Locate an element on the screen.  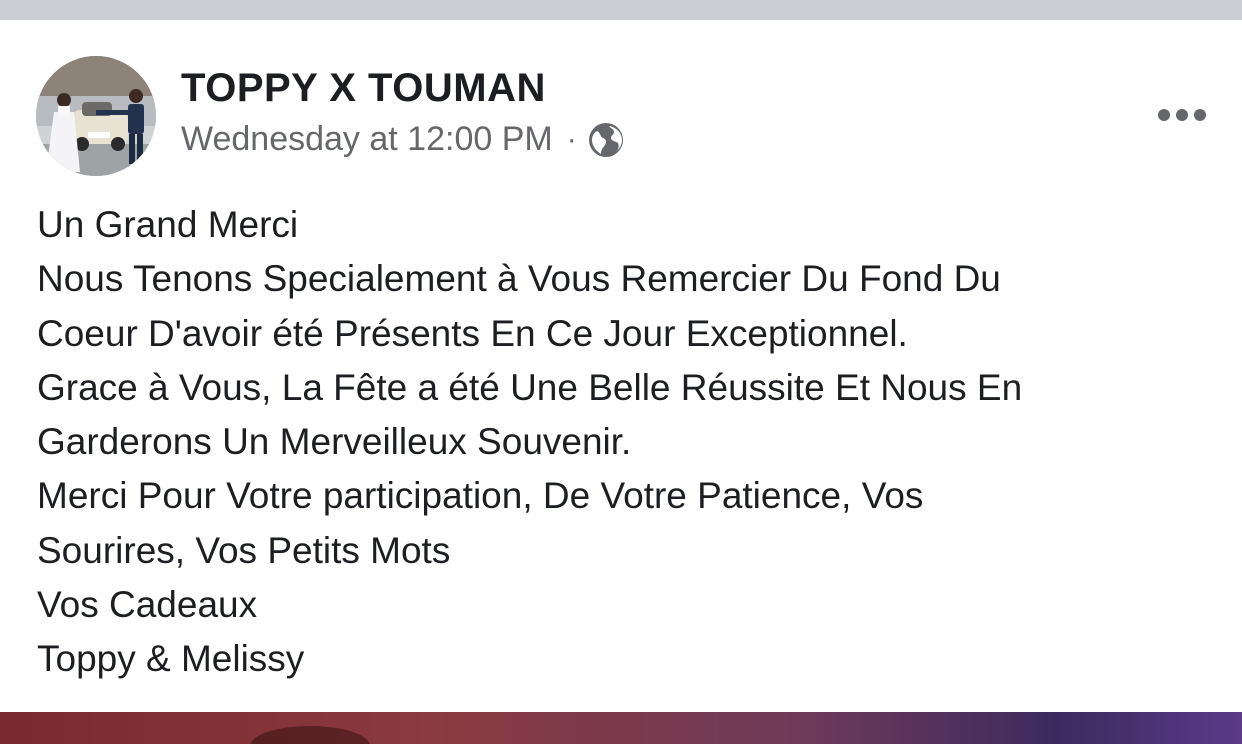
more-options-icon is located at coordinates (1182, 115).